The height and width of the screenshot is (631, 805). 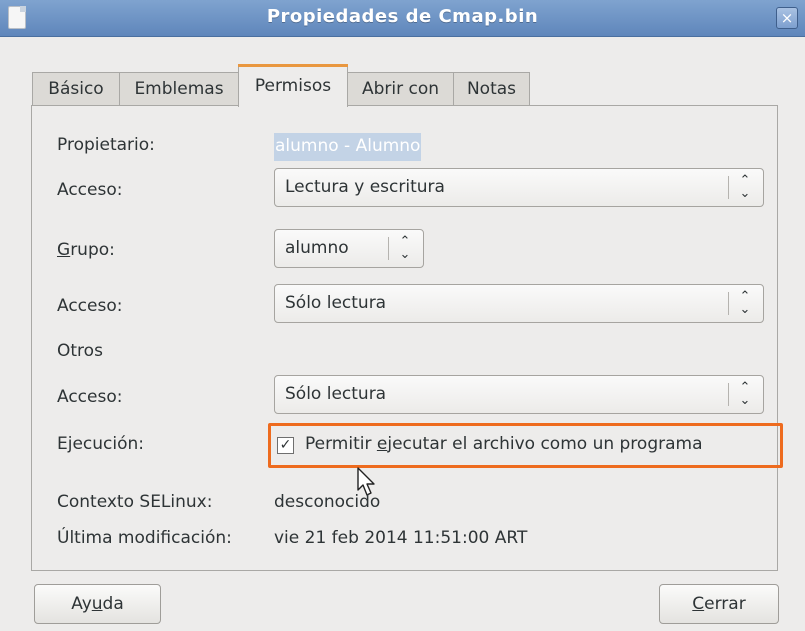 I want to click on others-access-value: Sólo lectura, so click(x=336, y=394).